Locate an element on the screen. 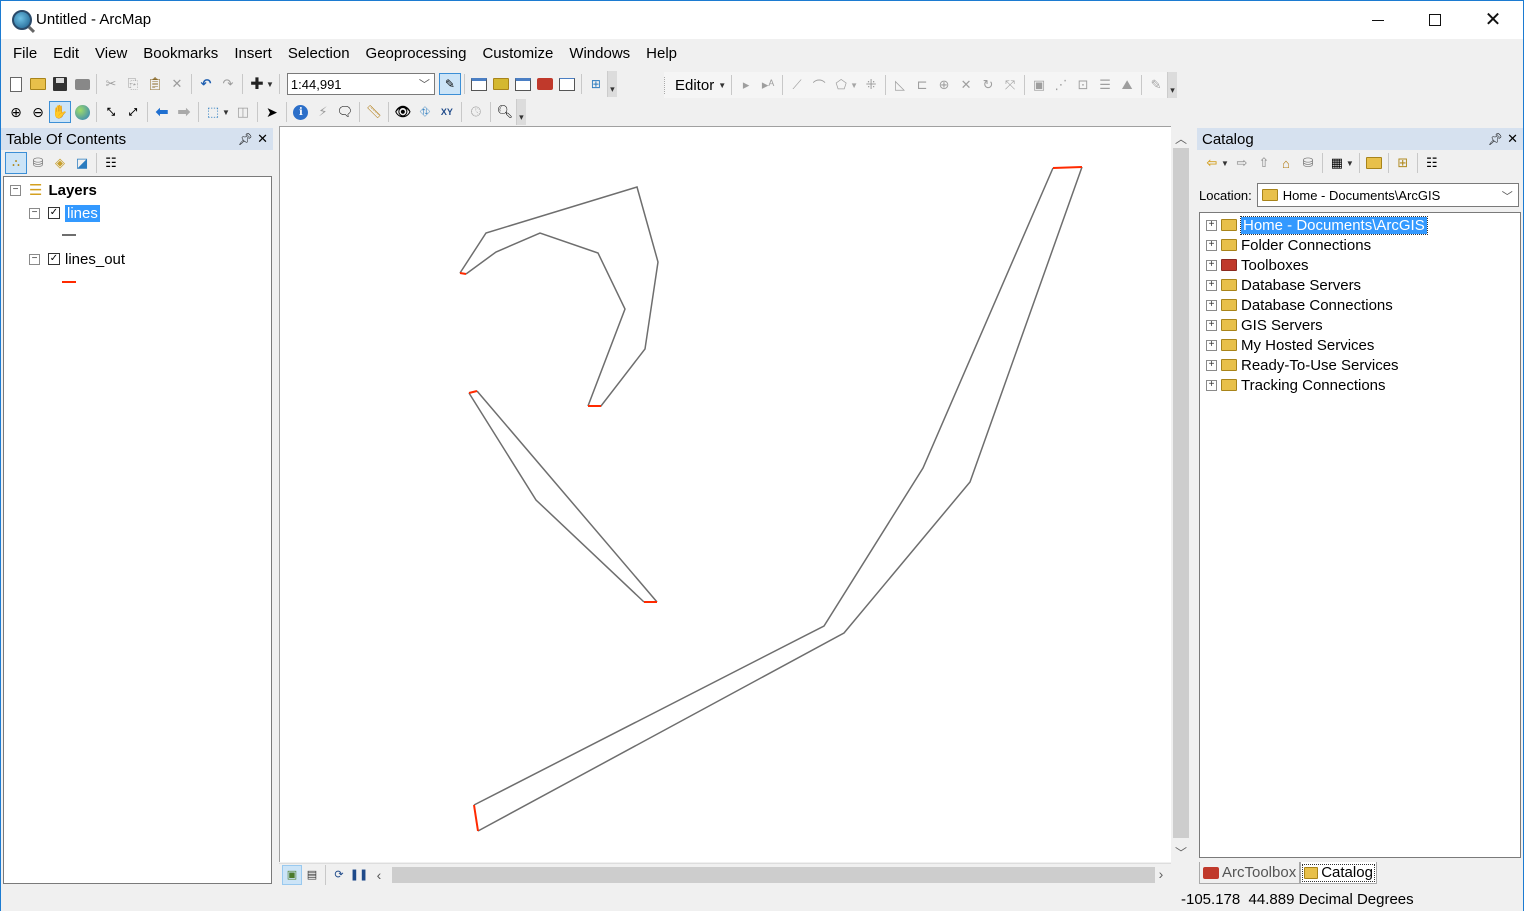 The width and height of the screenshot is (1524, 911). map-vertical-scrollbar: ︿ ﹀ is located at coordinates (1181, 494).